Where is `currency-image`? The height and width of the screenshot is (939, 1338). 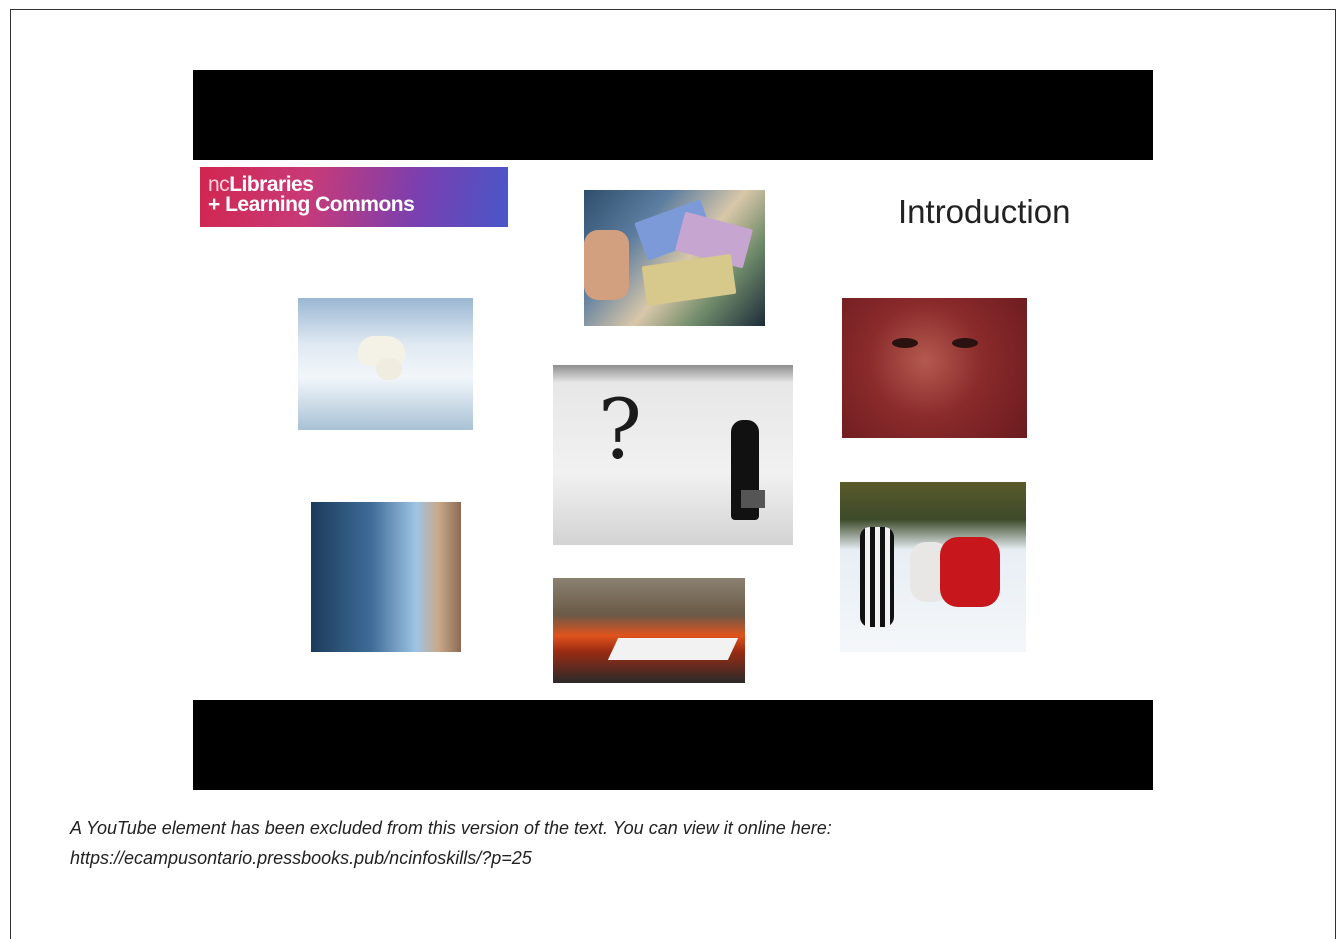 currency-image is located at coordinates (674, 258).